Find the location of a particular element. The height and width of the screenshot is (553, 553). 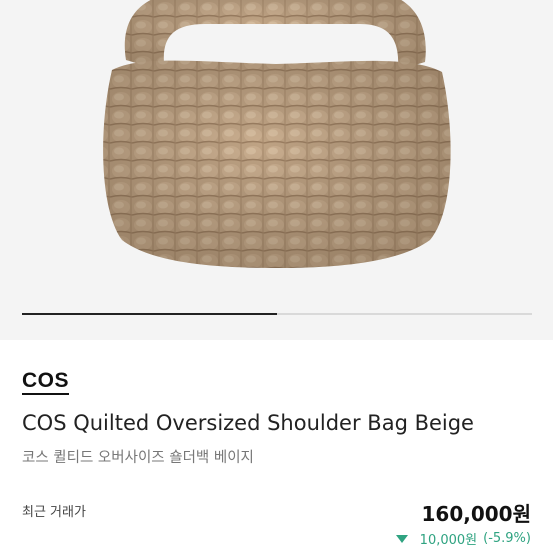

price-change-percent: (-5.9%) is located at coordinates (507, 538).